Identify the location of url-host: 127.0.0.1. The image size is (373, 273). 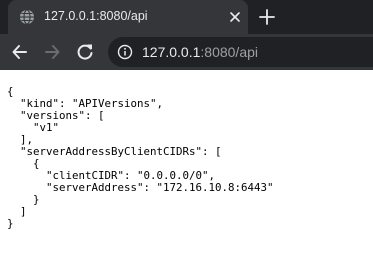
(171, 52).